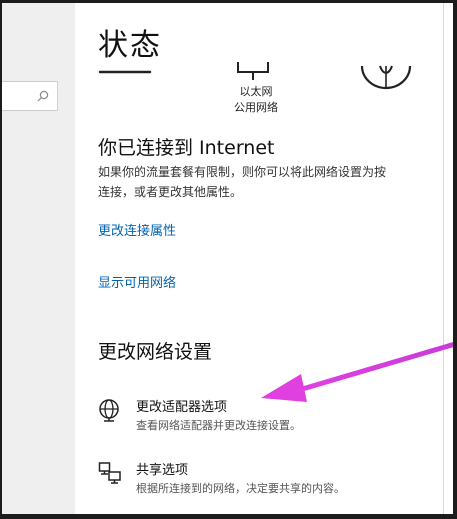 This screenshot has width=457, height=519. Describe the element at coordinates (358, 371) in the screenshot. I see `annotation-arrow` at that location.